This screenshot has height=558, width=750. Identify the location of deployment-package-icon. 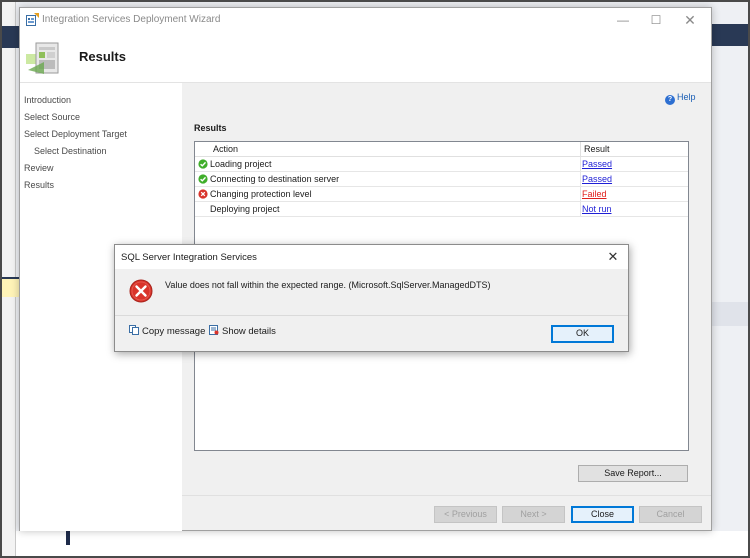
(42, 58).